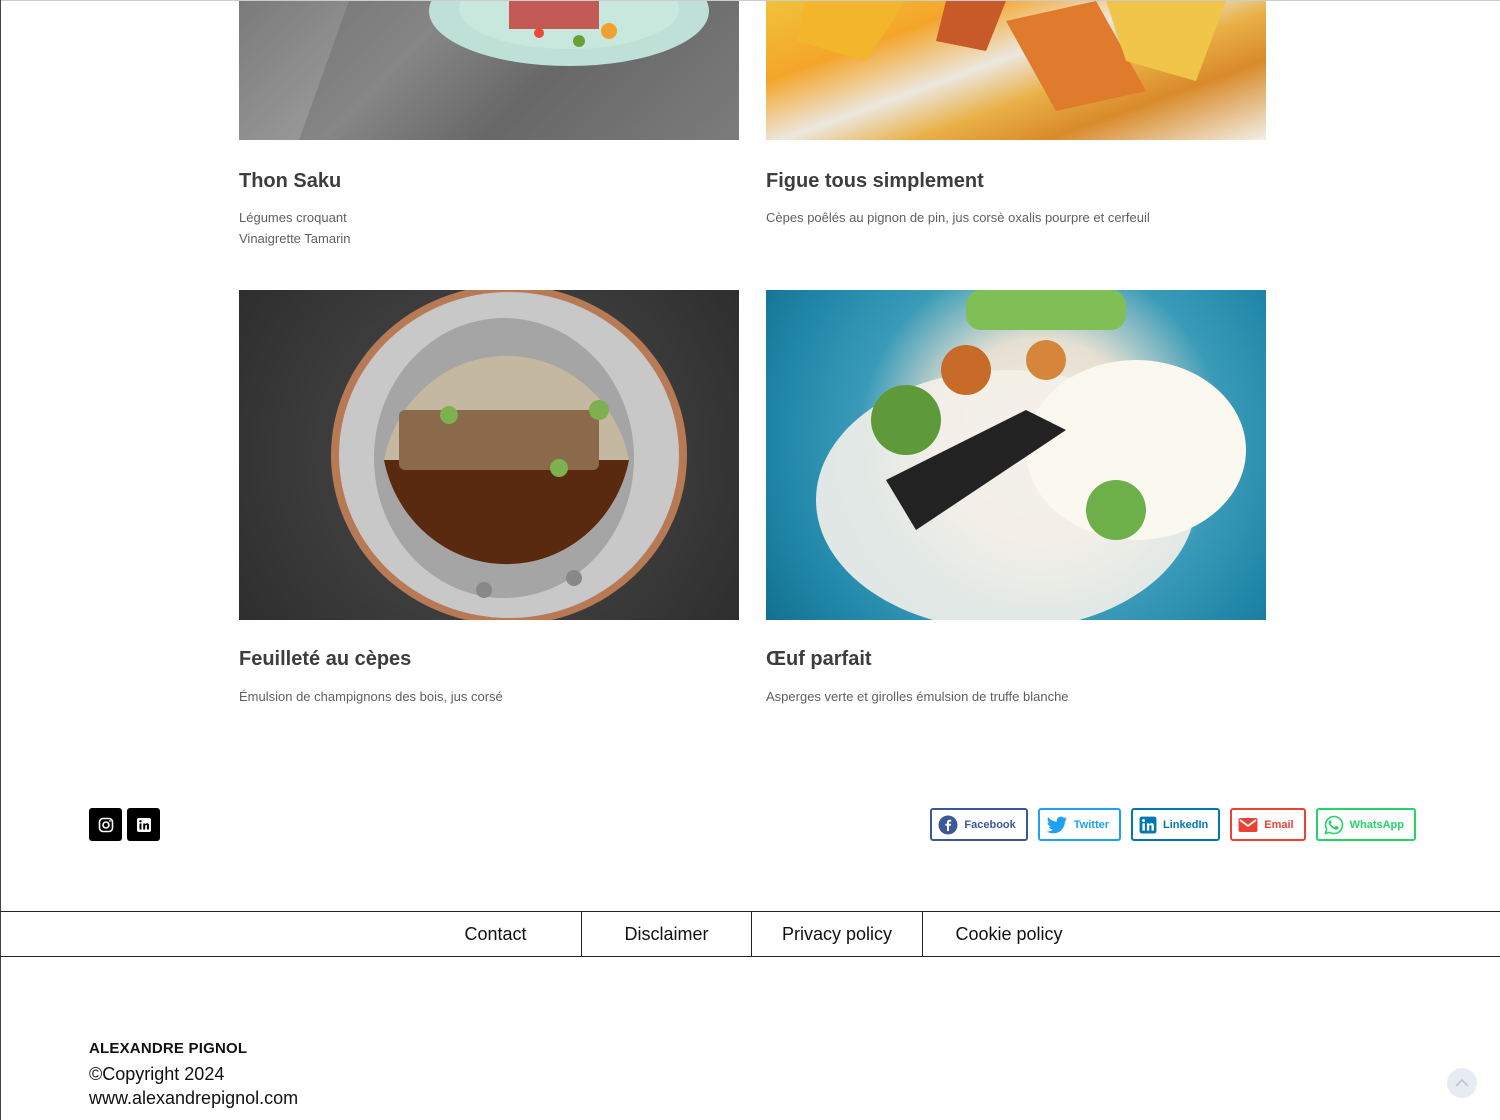  I want to click on share-twitter-label: Twitter, so click(1091, 824).